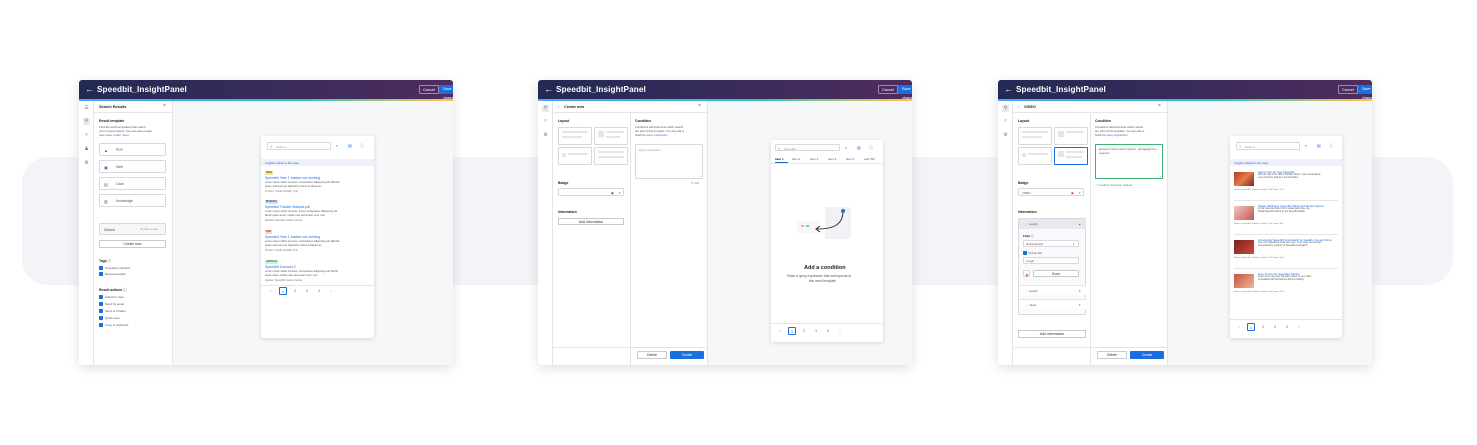  I want to click on menu-icon: ☰, so click(86, 108).